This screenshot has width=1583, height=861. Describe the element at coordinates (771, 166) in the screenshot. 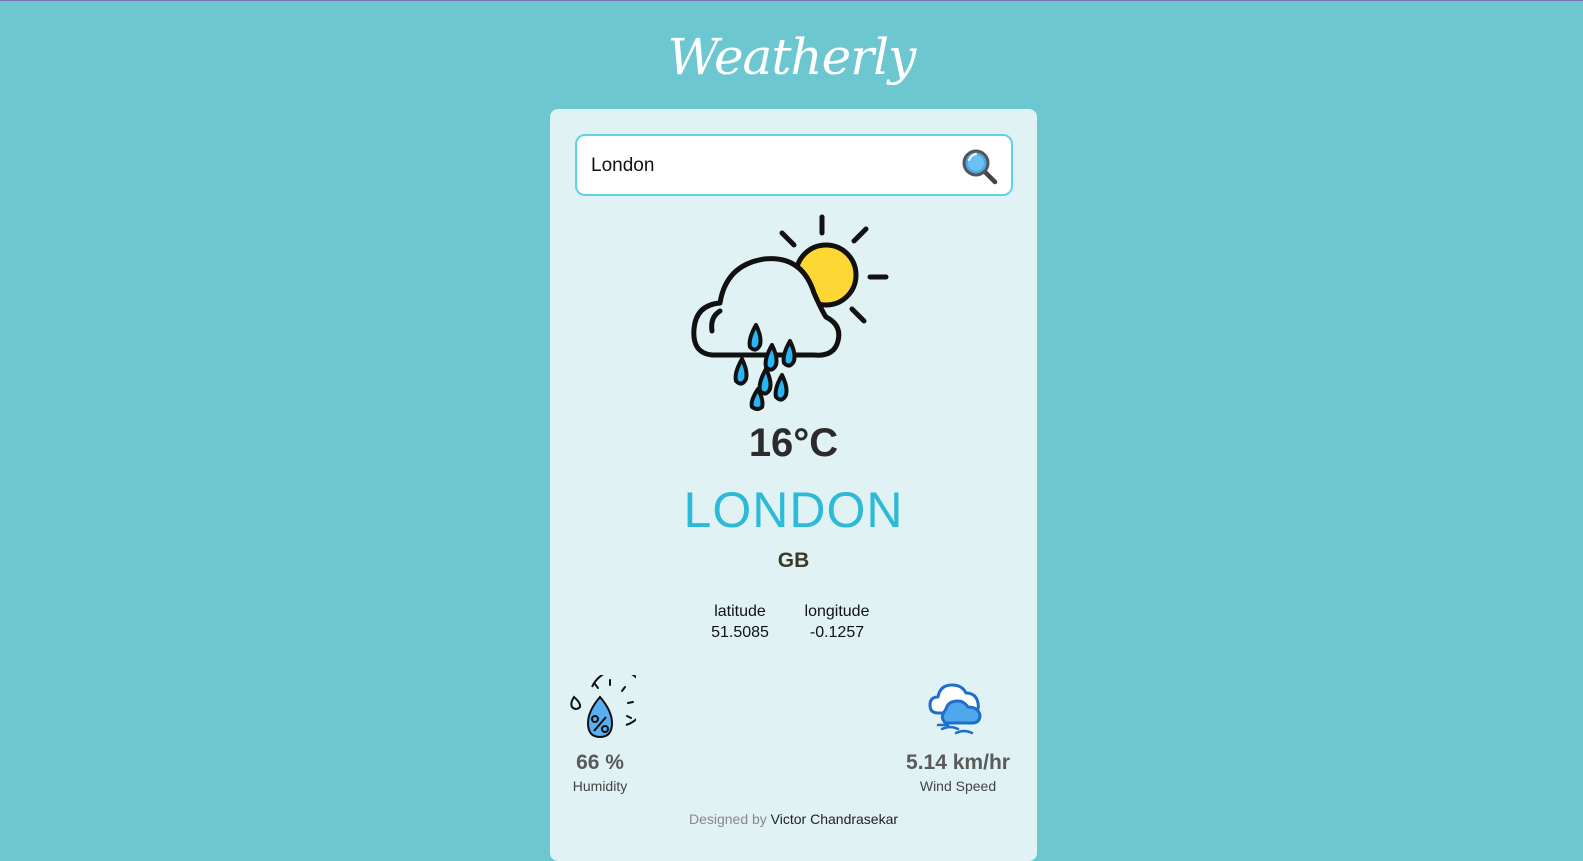

I see `search-input` at that location.